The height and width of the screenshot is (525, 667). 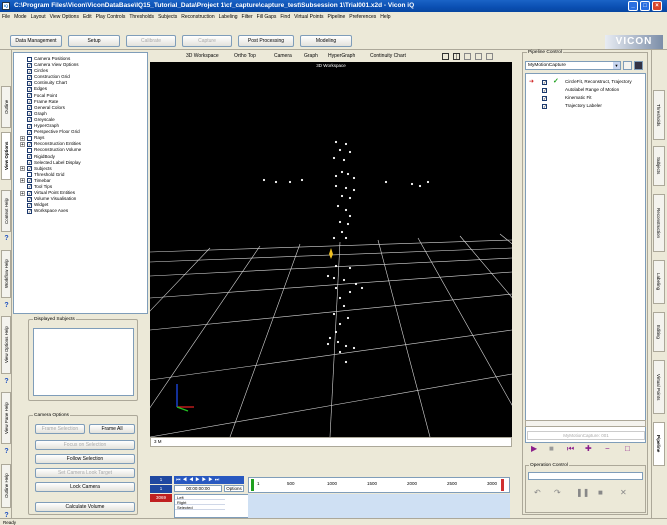 I want to click on timeline-ruler: 1 500 1000 1500 2000 2500 3000, so click(x=379, y=485).